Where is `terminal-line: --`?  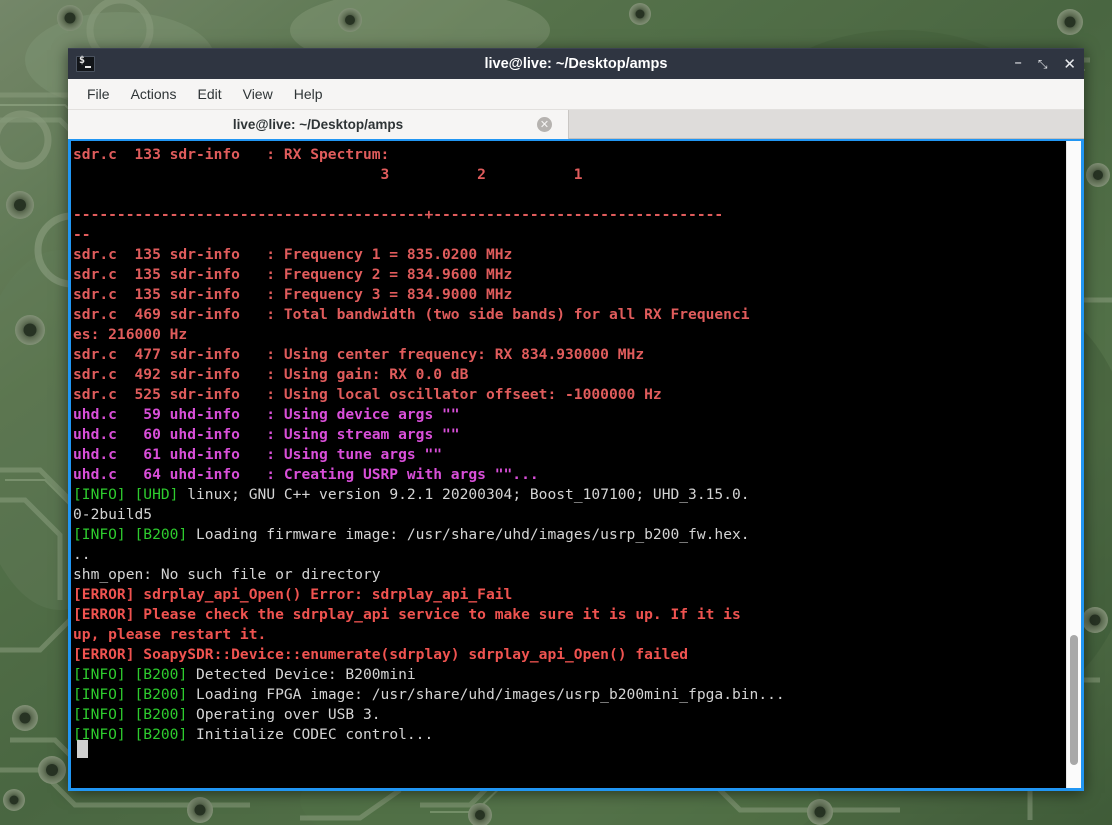
terminal-line: -- is located at coordinates (569, 235).